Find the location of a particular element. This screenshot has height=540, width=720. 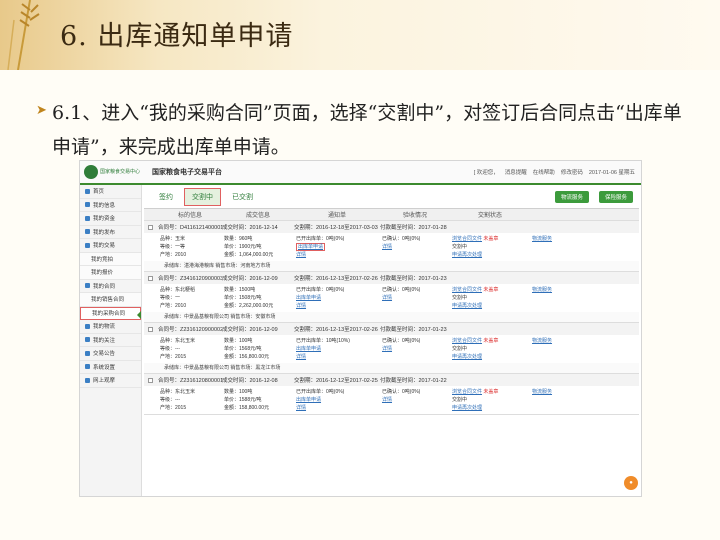

service-cell: 物流服务 is located at coordinates (555, 349).